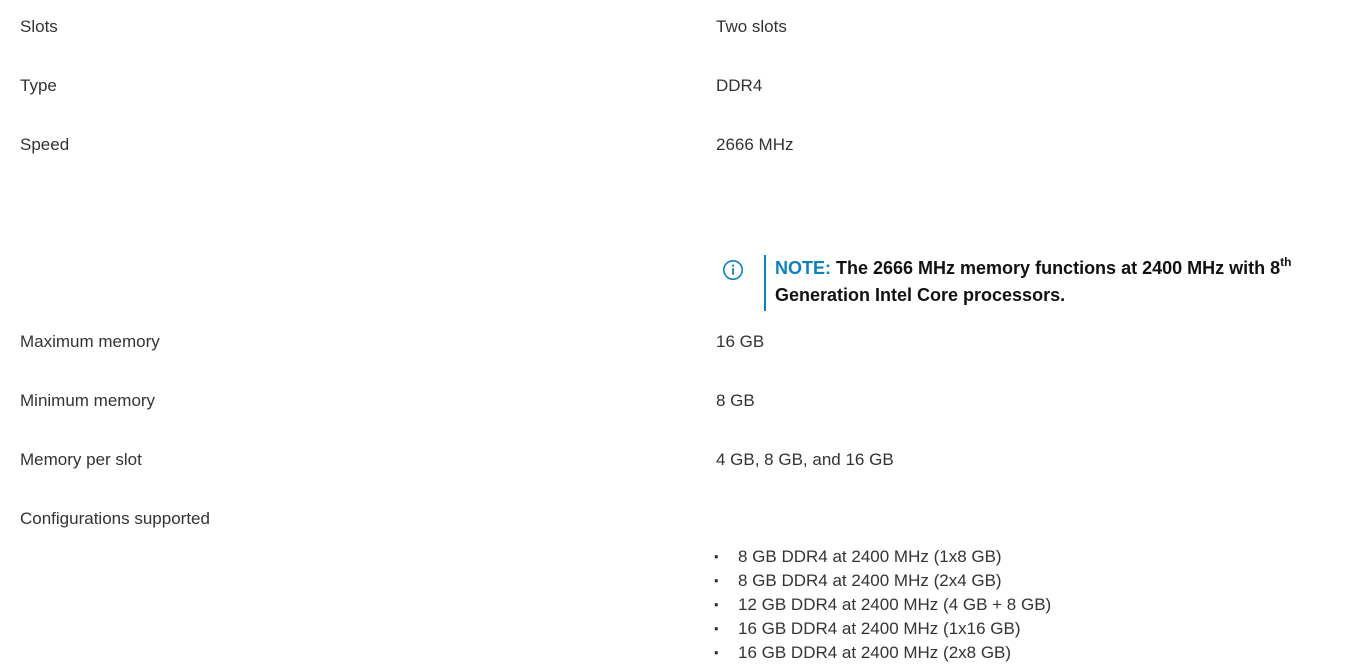 The height and width of the screenshot is (667, 1350). I want to click on spec-value: Two slots, so click(751, 26).